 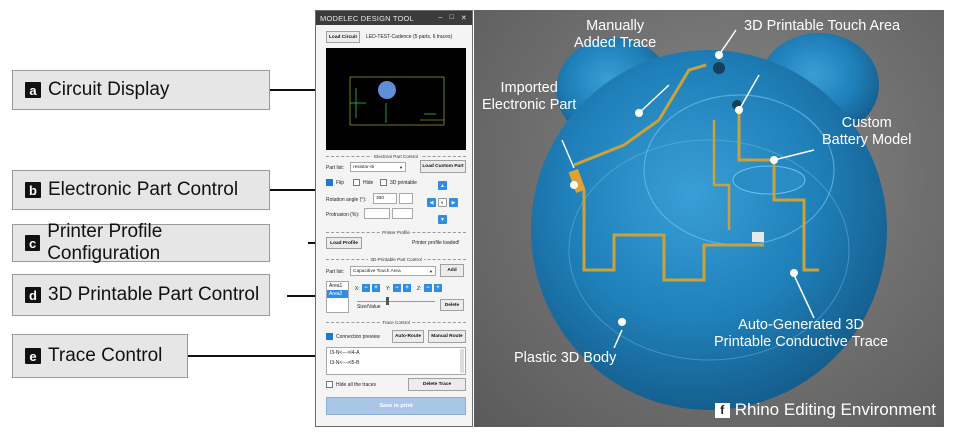 What do you see at coordinates (396, 301) in the screenshot?
I see `size-slider-track` at bounding box center [396, 301].